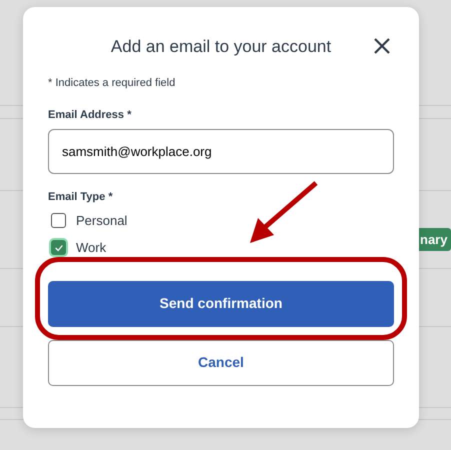 Image resolution: width=451 pixels, height=450 pixels. I want to click on dialog-title: Add an email to your account, so click(221, 47).